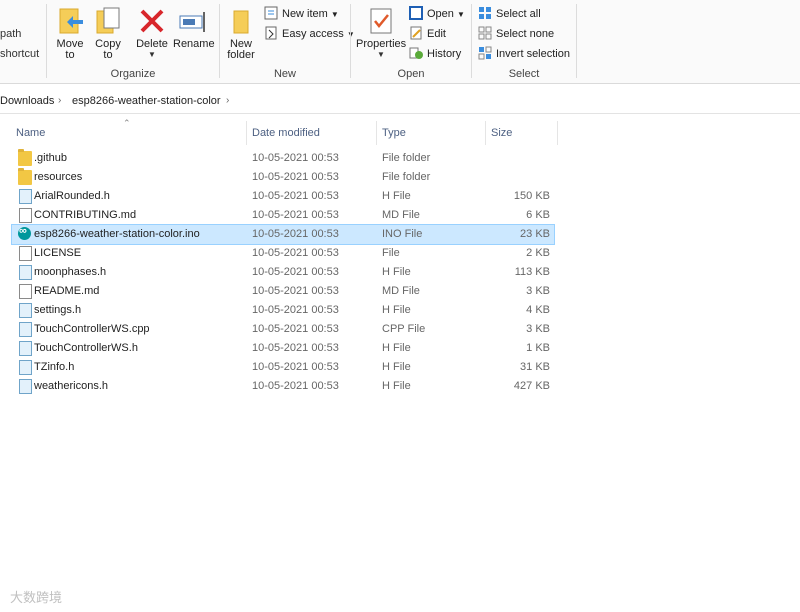 The height and width of the screenshot is (612, 800). I want to click on file-type: File, so click(391, 253).